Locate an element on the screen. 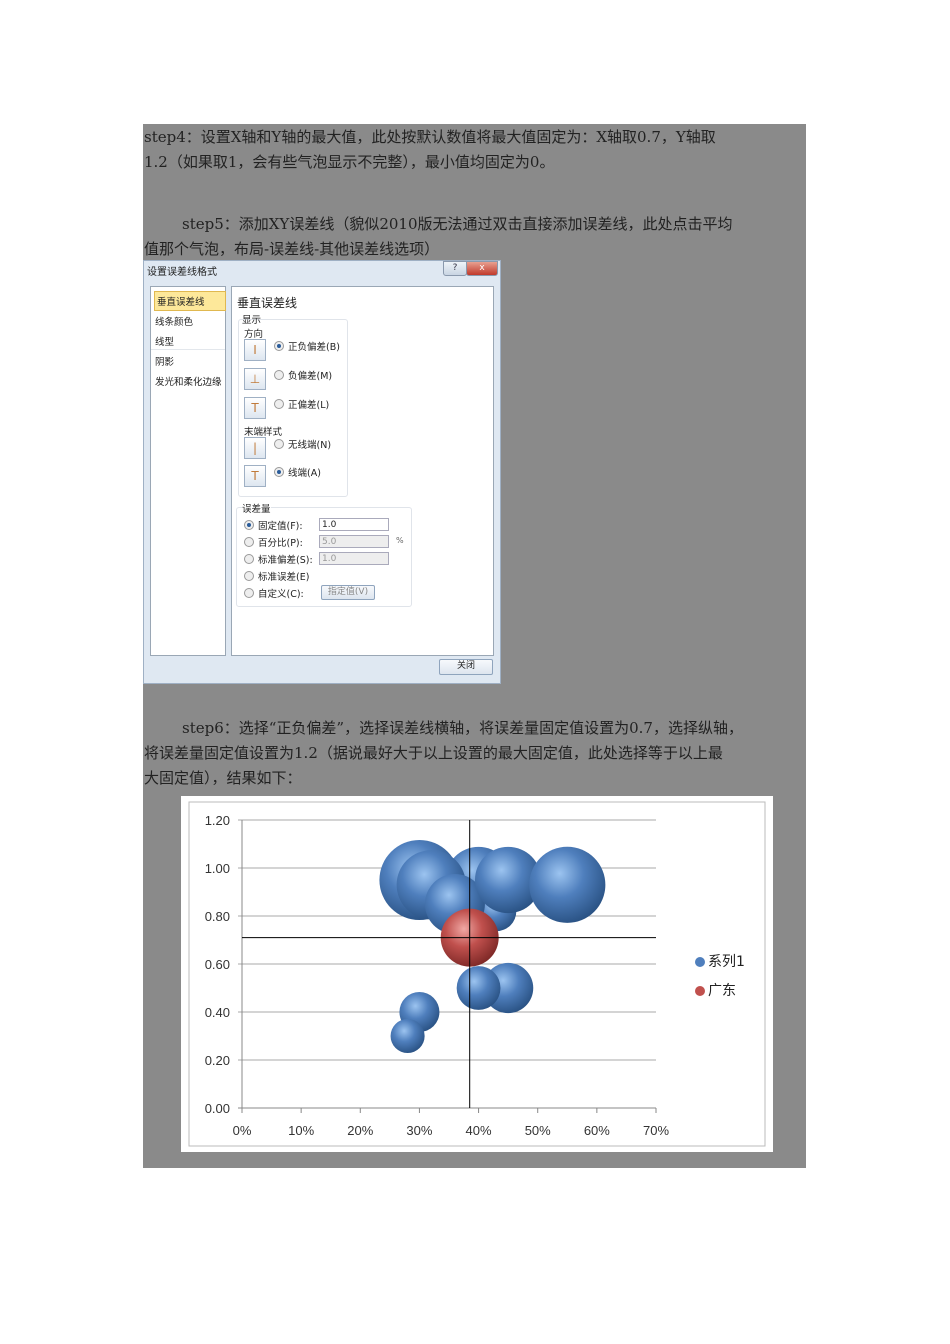  radio-percent is located at coordinates (249, 542).